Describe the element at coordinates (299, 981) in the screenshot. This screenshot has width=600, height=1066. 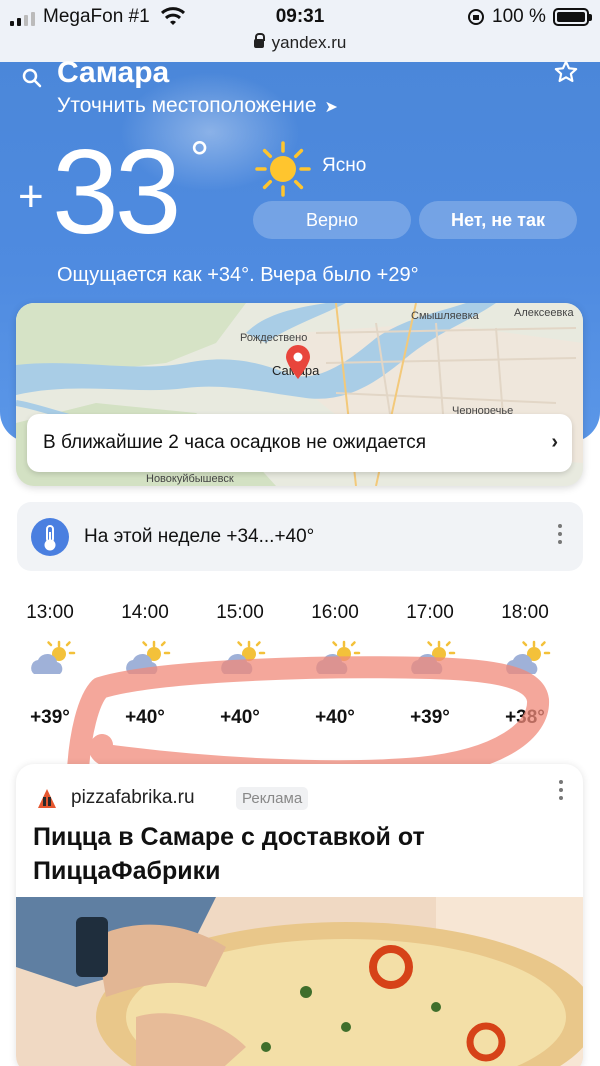
I see `pizza-image` at that location.